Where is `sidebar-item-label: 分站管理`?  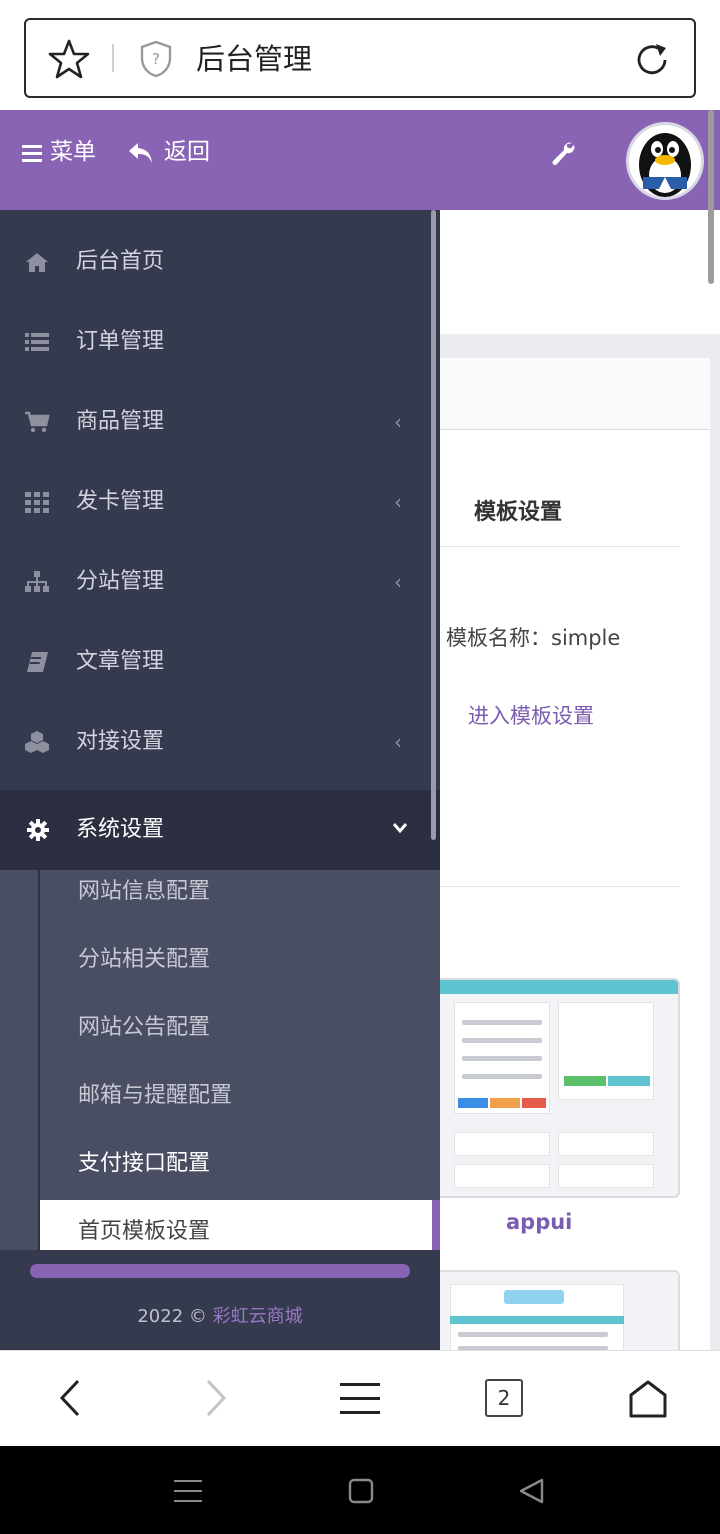 sidebar-item-label: 分站管理 is located at coordinates (120, 581).